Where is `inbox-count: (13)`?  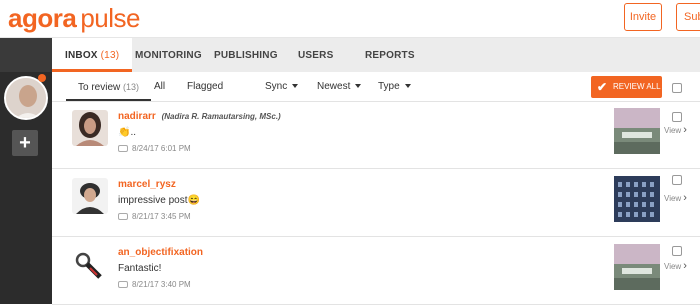 inbox-count: (13) is located at coordinates (110, 55).